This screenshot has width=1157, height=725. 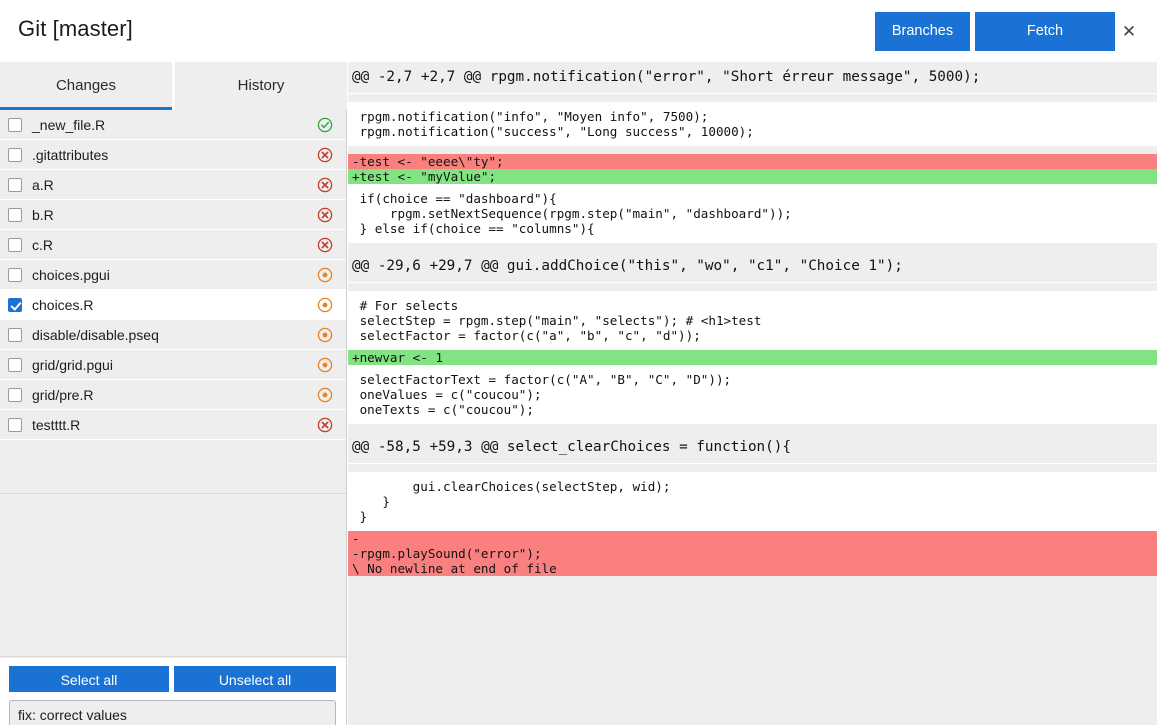 I want to click on diff-line-ctx: oneTexts = c("coucou");, so click(x=752, y=413).